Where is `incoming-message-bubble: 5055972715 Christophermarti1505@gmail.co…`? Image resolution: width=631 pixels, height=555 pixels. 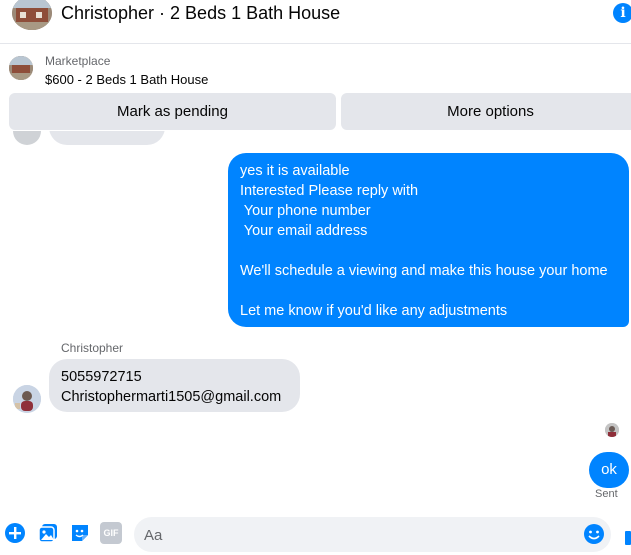 incoming-message-bubble: 5055972715 Christophermarti1505@gmail.co… is located at coordinates (174, 385).